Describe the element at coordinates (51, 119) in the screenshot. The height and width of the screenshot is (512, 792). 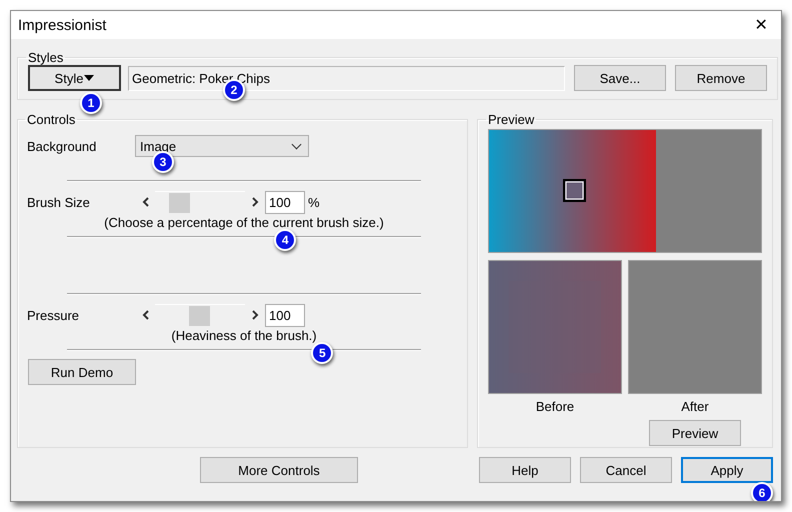
I see `group-label: Controls` at that location.